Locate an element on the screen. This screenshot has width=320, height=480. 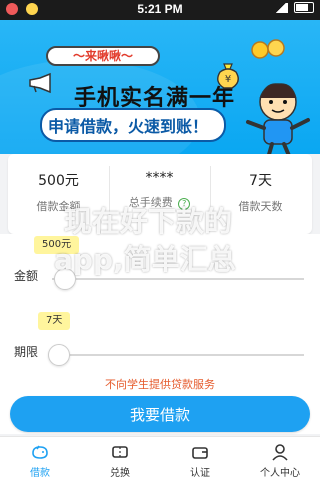
help-icon: ? is located at coordinates (184, 204).